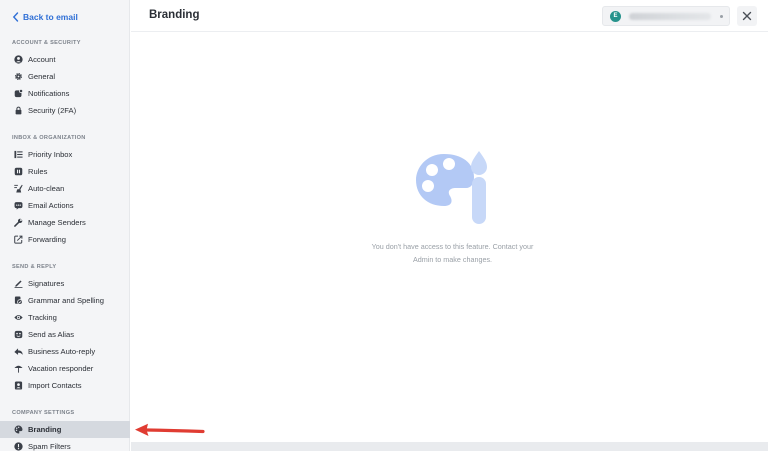 The image size is (768, 451). What do you see at coordinates (65, 59) in the screenshot?
I see `sidebar-item-account: Account` at bounding box center [65, 59].